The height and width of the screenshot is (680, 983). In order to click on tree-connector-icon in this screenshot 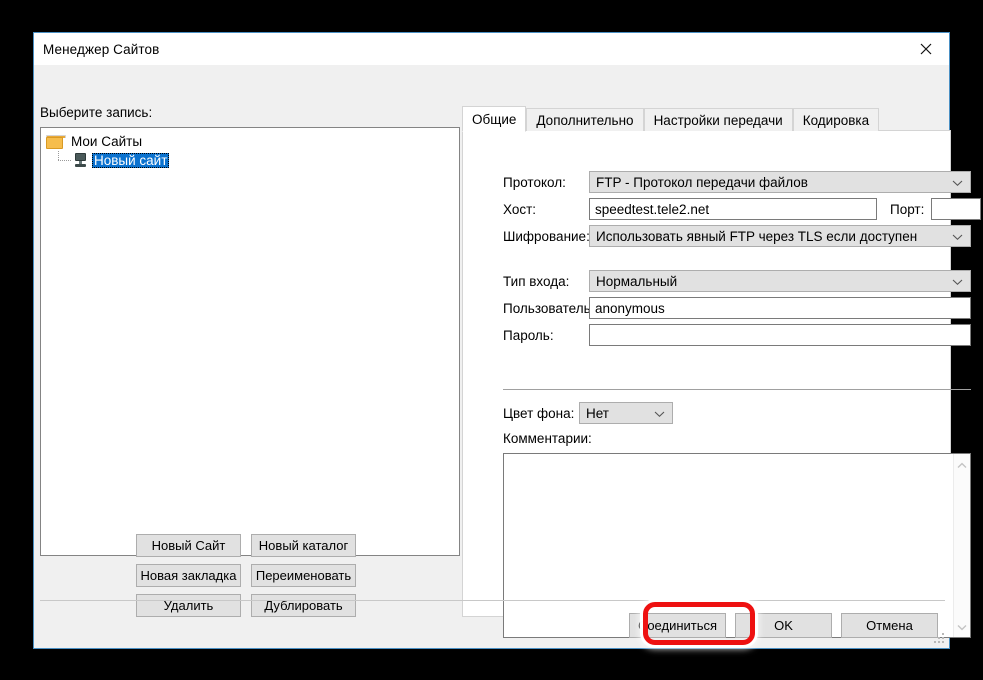, I will do `click(64, 160)`.